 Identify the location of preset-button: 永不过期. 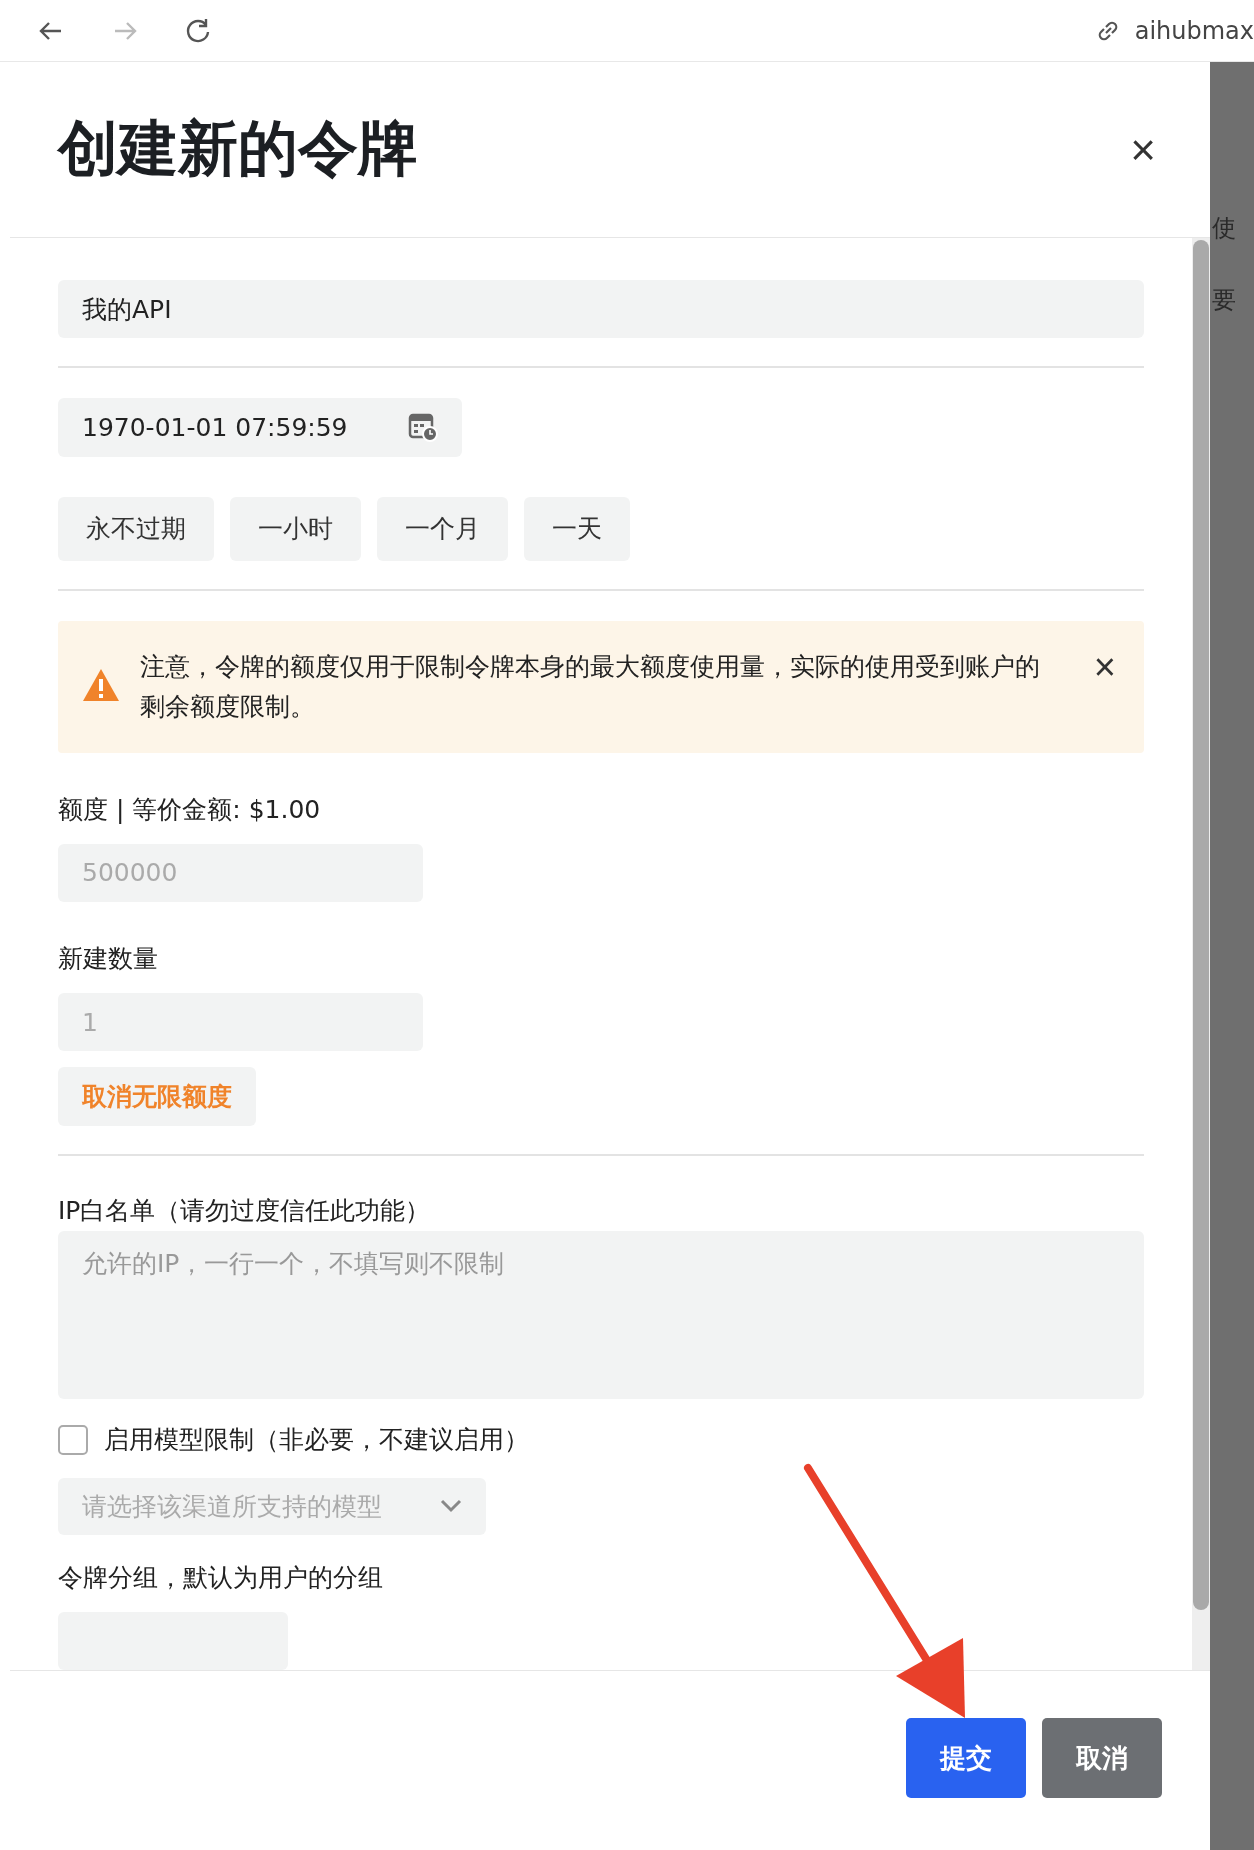
(136, 528).